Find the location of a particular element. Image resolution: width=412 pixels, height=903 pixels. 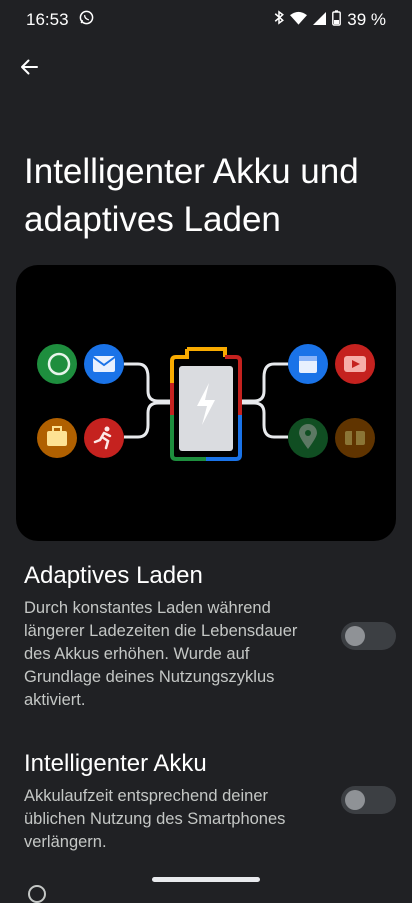

battery-charging-icon is located at coordinates (206, 404).